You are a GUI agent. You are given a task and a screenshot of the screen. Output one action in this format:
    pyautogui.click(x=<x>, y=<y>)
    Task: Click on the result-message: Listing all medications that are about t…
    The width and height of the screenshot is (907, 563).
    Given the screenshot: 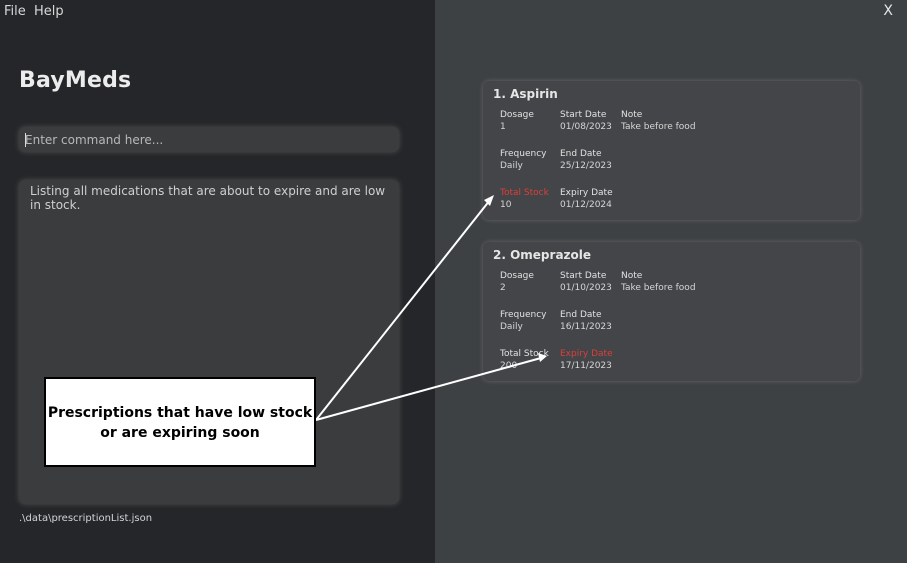 What is the action you would take?
    pyautogui.click(x=208, y=198)
    